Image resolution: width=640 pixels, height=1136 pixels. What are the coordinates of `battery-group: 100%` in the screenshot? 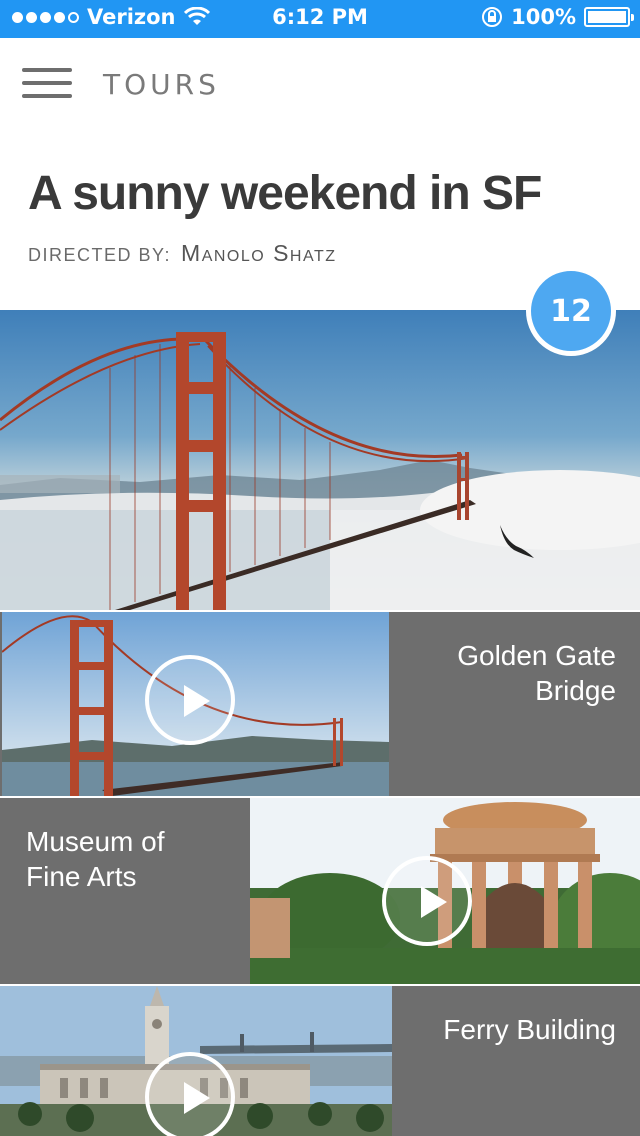 It's located at (557, 17).